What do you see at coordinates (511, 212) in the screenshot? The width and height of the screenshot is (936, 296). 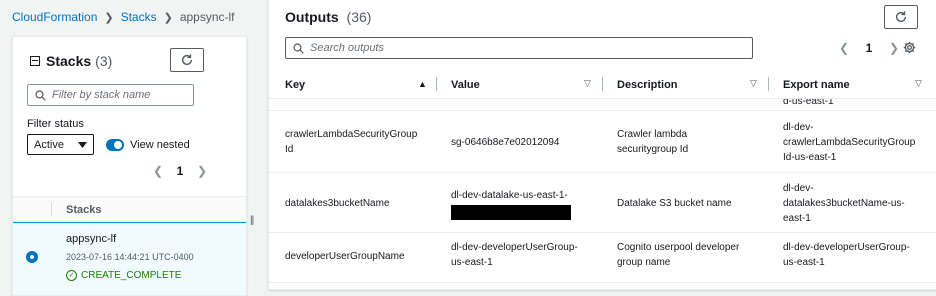 I see `redacted-block` at bounding box center [511, 212].